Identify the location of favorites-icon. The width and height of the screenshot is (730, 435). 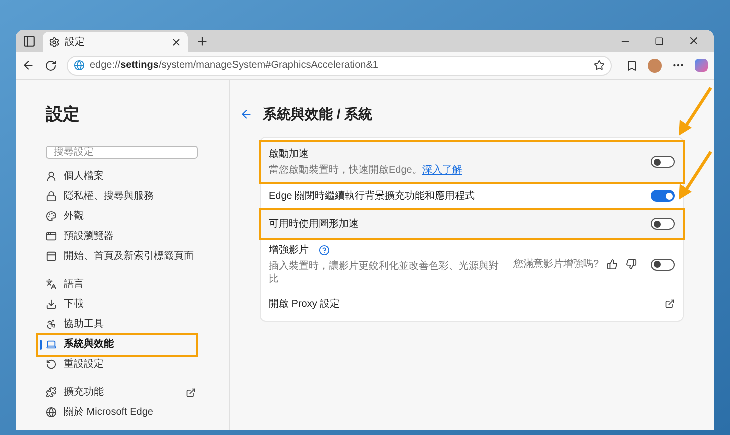
(632, 66).